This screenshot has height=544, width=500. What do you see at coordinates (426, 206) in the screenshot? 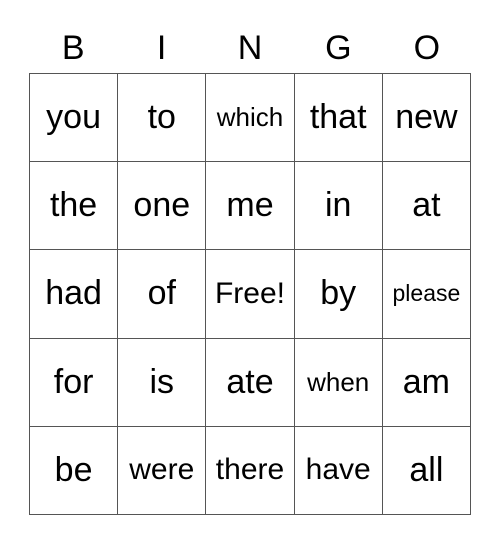
I see `bingo-cell: at` at bounding box center [426, 206].